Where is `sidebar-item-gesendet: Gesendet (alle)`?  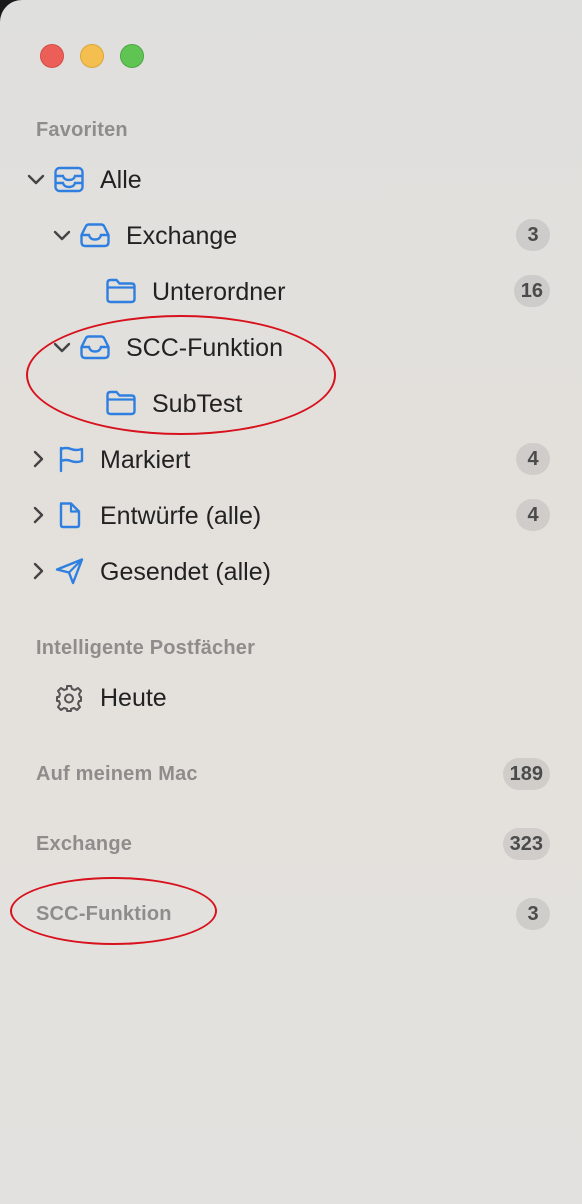
sidebar-item-gesendet: Gesendet (alle) is located at coordinates (291, 573).